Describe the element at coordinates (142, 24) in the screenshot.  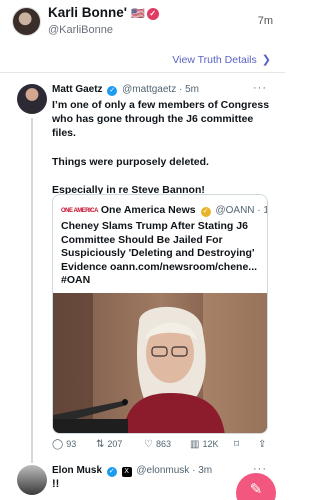
I see `post-header: Karli Bonne' 🇺🇸 ✓ @KarliBonne 7m` at that location.